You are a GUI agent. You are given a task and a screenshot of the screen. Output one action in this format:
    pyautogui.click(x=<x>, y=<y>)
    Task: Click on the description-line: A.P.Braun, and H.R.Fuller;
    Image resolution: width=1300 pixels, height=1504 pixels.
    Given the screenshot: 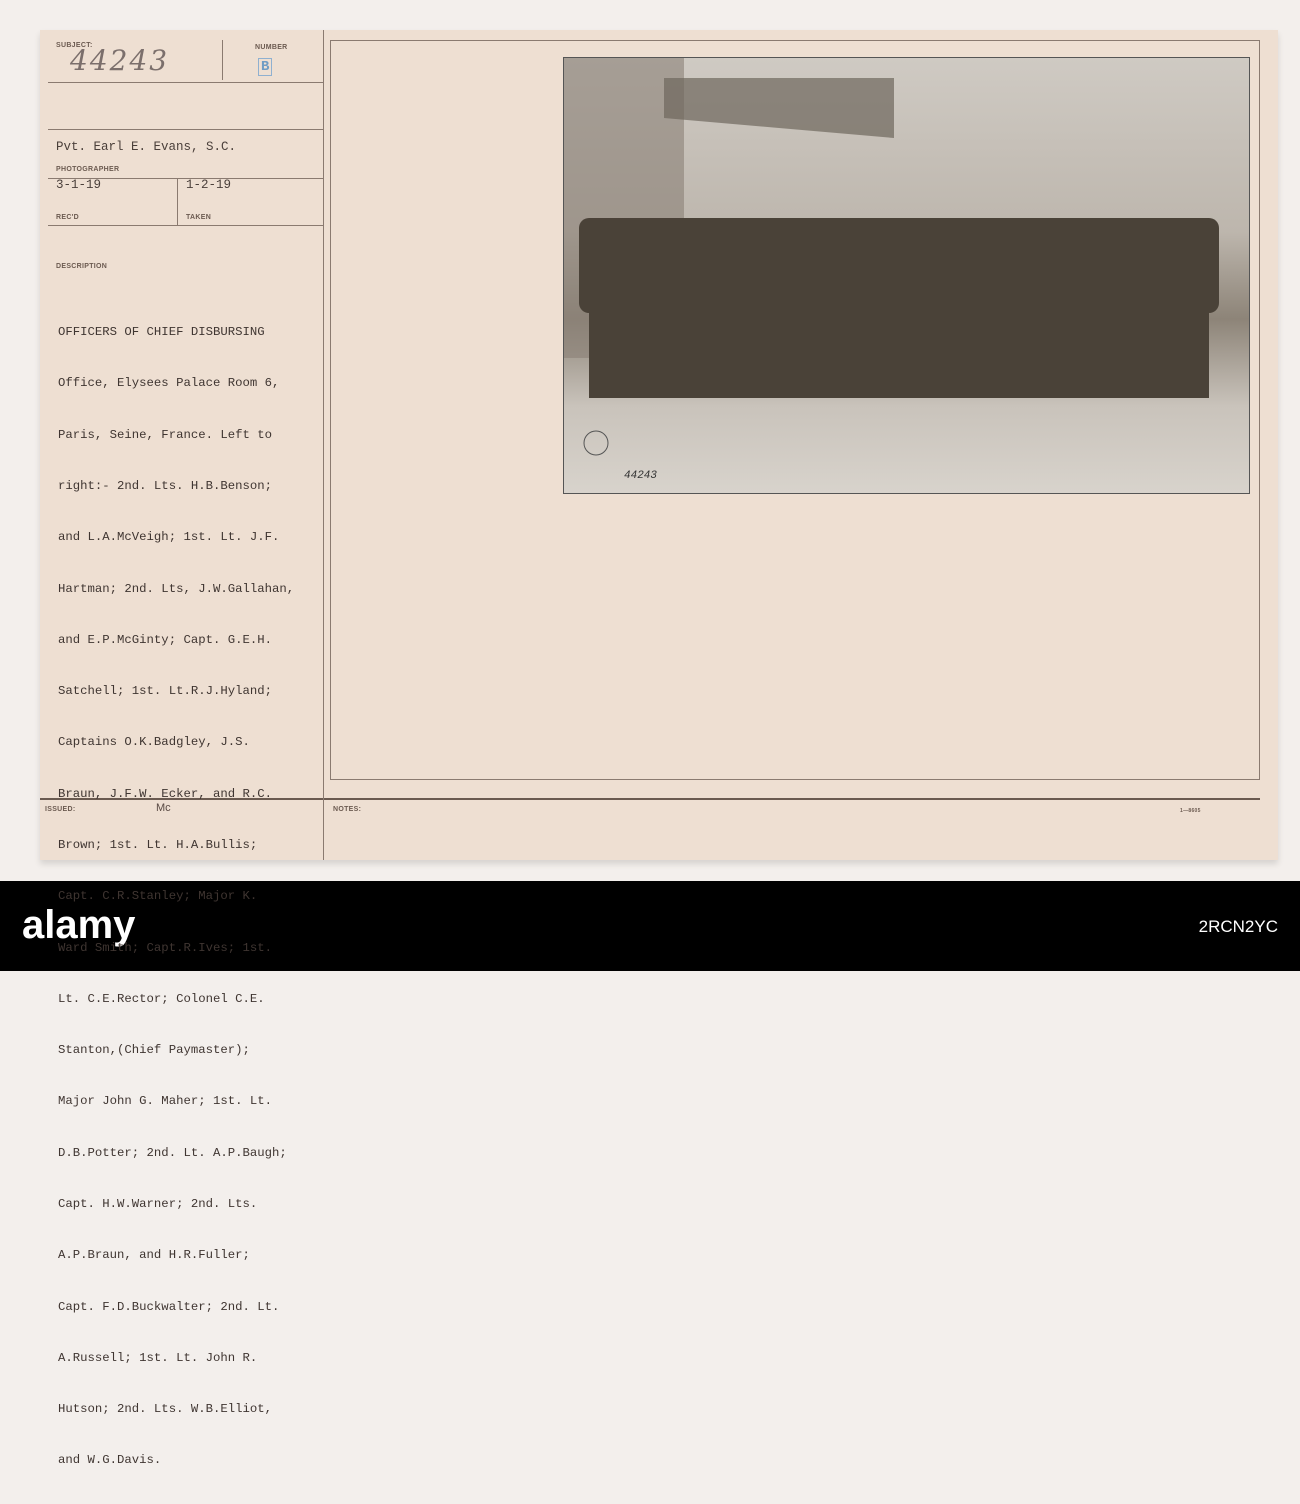 What is the action you would take?
    pyautogui.click(x=154, y=1255)
    